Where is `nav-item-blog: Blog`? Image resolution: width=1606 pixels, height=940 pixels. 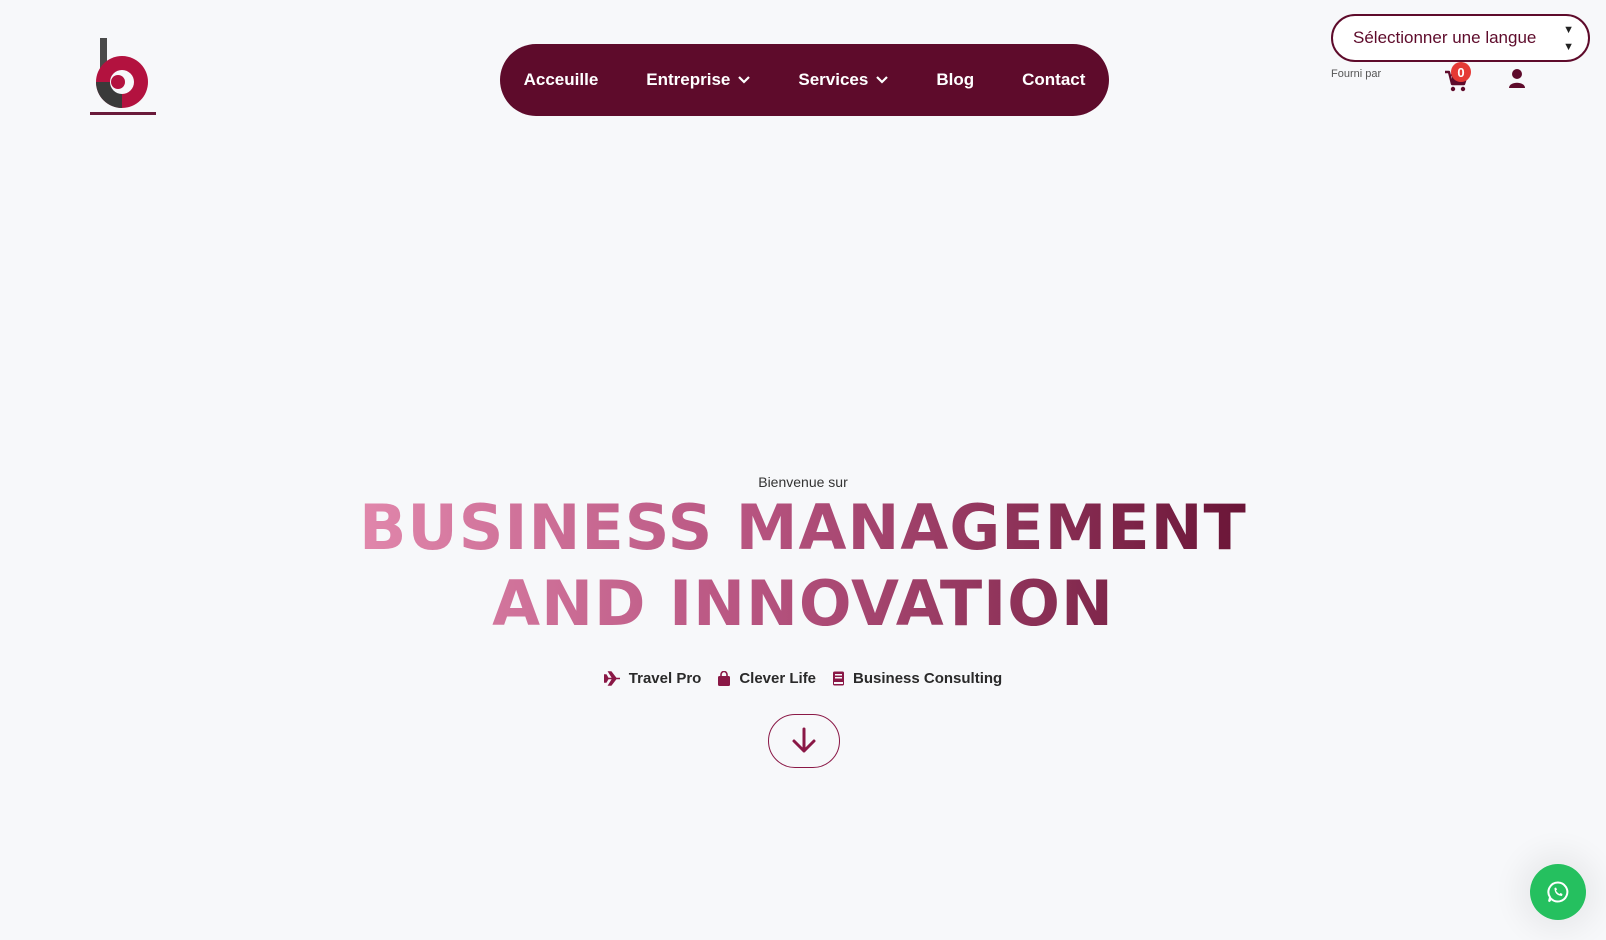 nav-item-blog: Blog is located at coordinates (955, 80).